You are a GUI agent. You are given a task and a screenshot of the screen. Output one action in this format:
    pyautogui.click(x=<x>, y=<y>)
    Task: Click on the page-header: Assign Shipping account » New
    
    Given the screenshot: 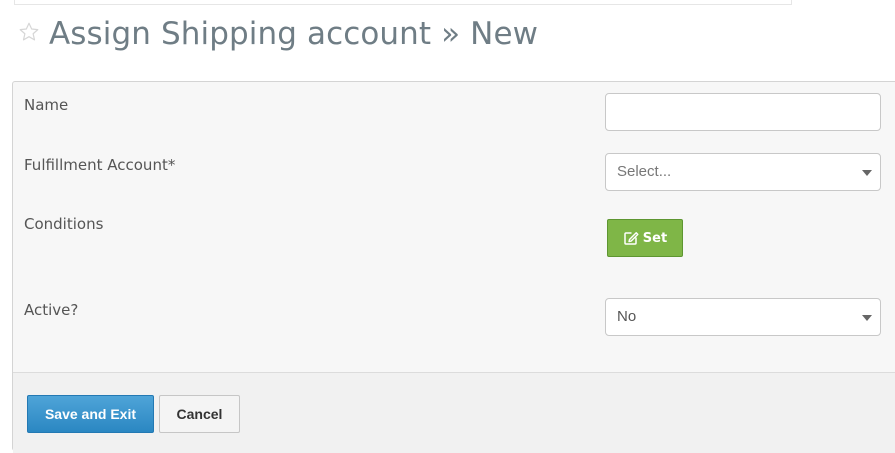 What is the action you would take?
    pyautogui.click(x=278, y=34)
    